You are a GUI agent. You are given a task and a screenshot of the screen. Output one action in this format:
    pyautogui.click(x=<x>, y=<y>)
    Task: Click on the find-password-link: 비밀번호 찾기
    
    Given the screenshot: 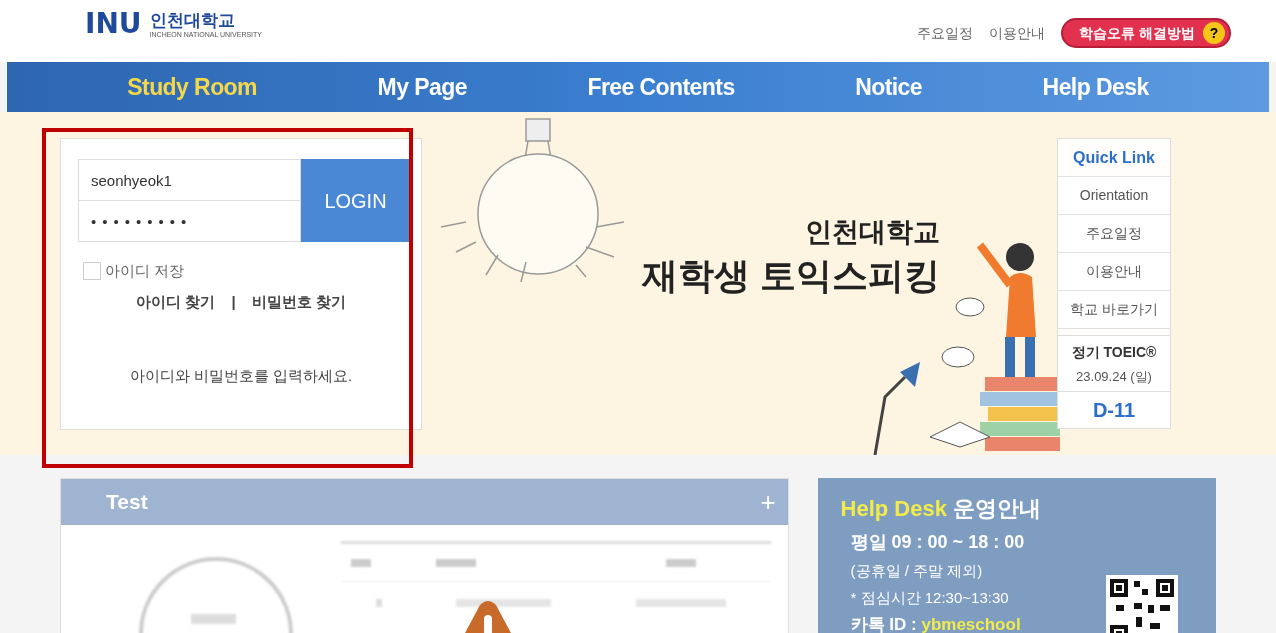 What is the action you would take?
    pyautogui.click(x=298, y=301)
    